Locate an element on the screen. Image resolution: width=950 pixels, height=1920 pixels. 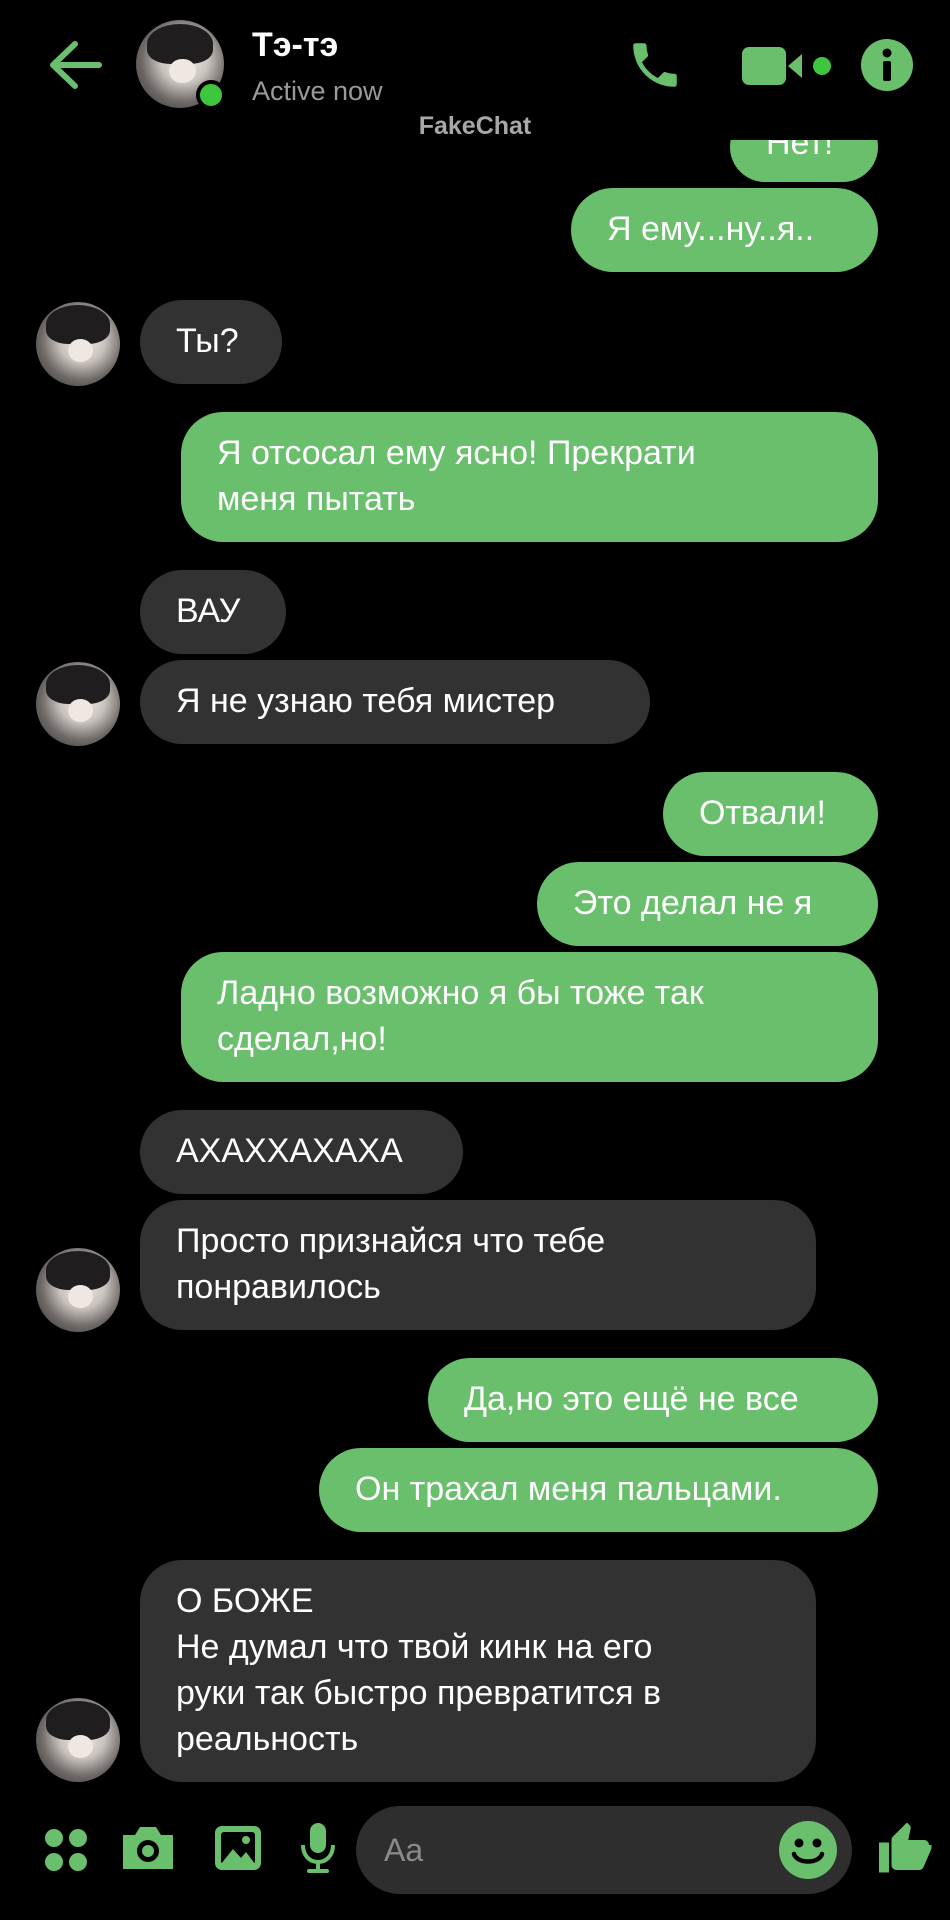
gallery-button is located at coordinates (238, 1848).